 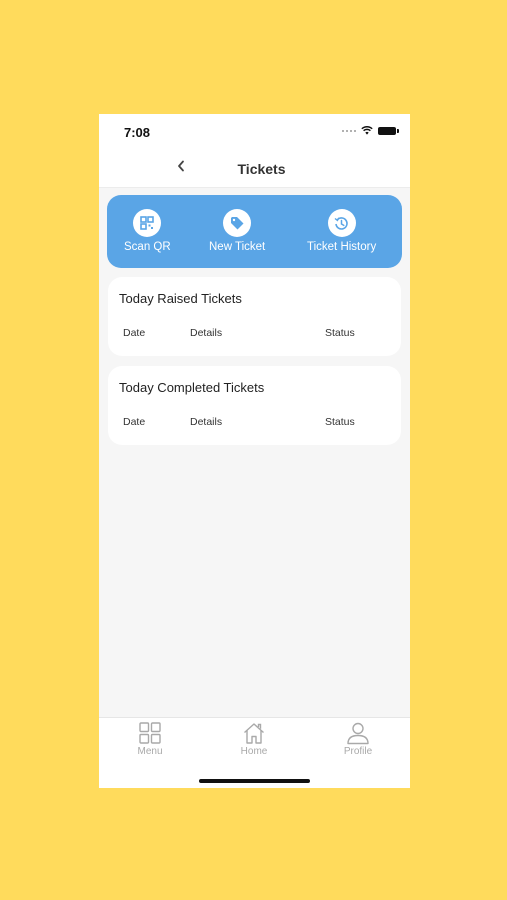 What do you see at coordinates (192, 387) in the screenshot?
I see `card-title: Today Completed Tickets` at bounding box center [192, 387].